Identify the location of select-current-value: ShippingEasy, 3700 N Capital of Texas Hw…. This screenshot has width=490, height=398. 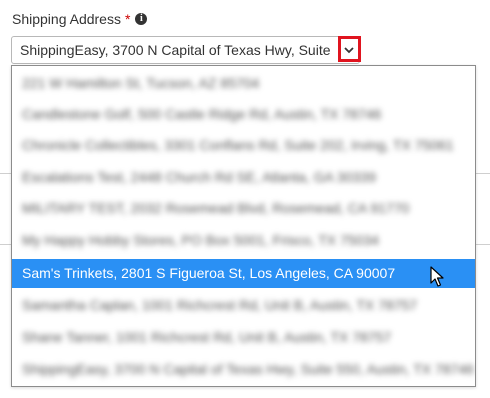
(175, 50).